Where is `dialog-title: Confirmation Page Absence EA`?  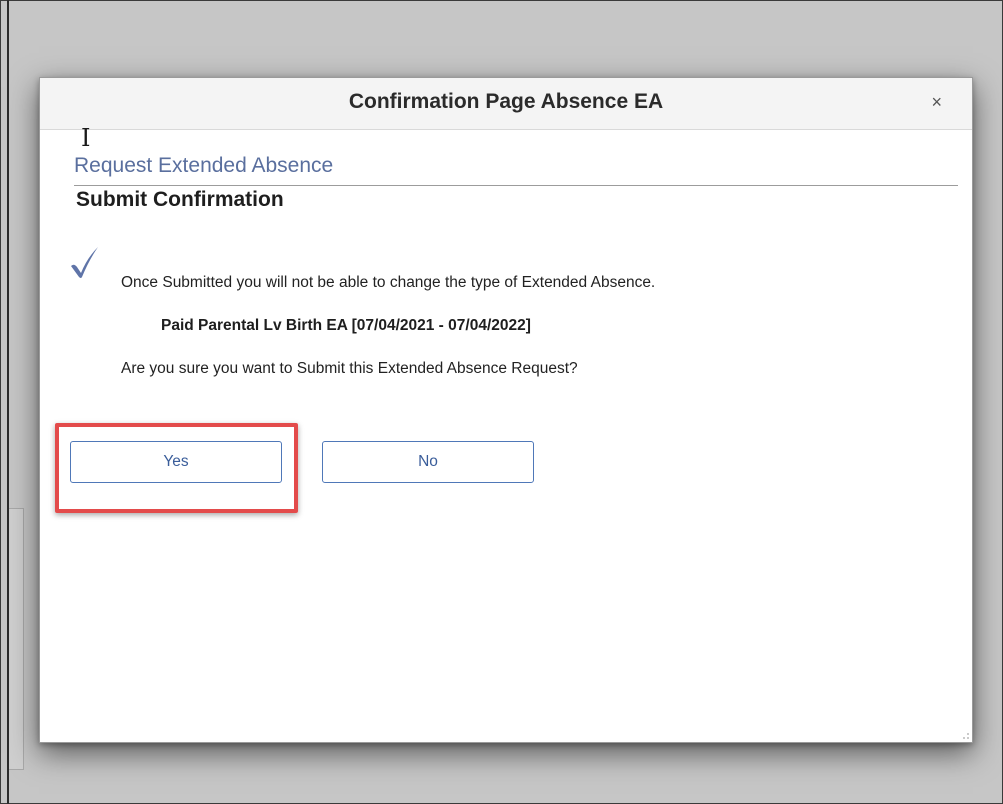
dialog-title: Confirmation Page Absence EA is located at coordinates (506, 101).